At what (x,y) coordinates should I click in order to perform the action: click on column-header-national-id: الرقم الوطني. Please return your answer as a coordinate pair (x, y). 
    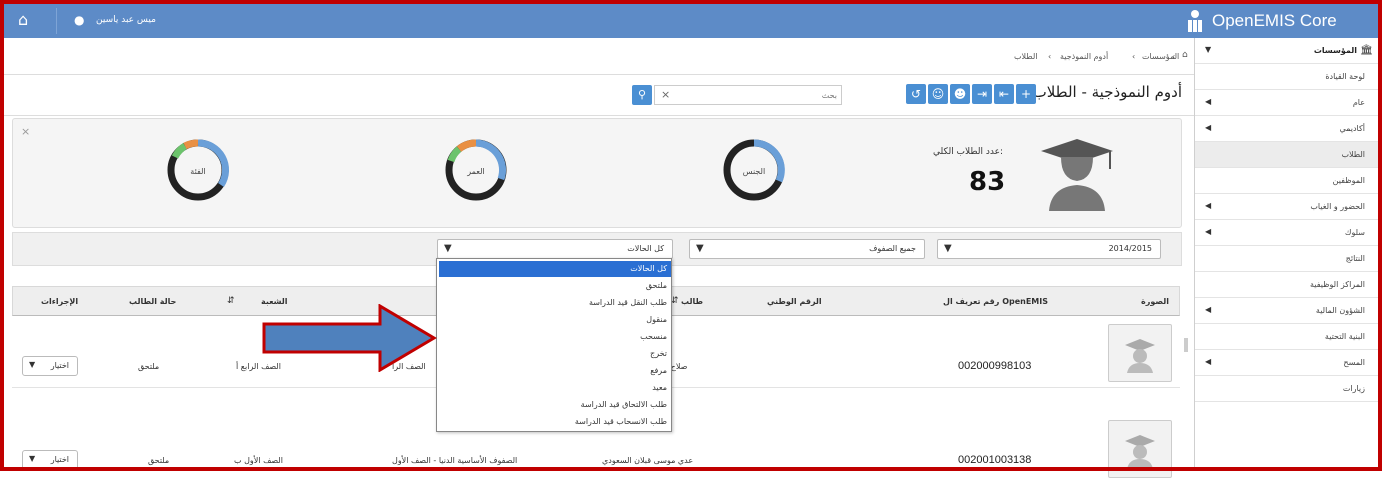
    Looking at the image, I should click on (794, 301).